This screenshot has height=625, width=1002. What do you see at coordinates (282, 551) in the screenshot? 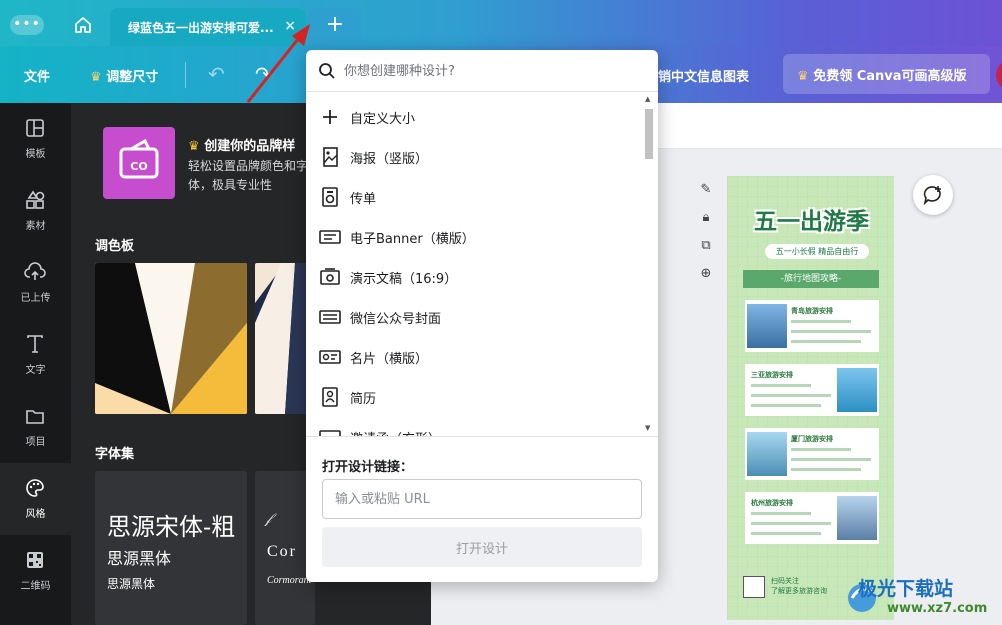
I see `font-sample-heading: Cor` at bounding box center [282, 551].